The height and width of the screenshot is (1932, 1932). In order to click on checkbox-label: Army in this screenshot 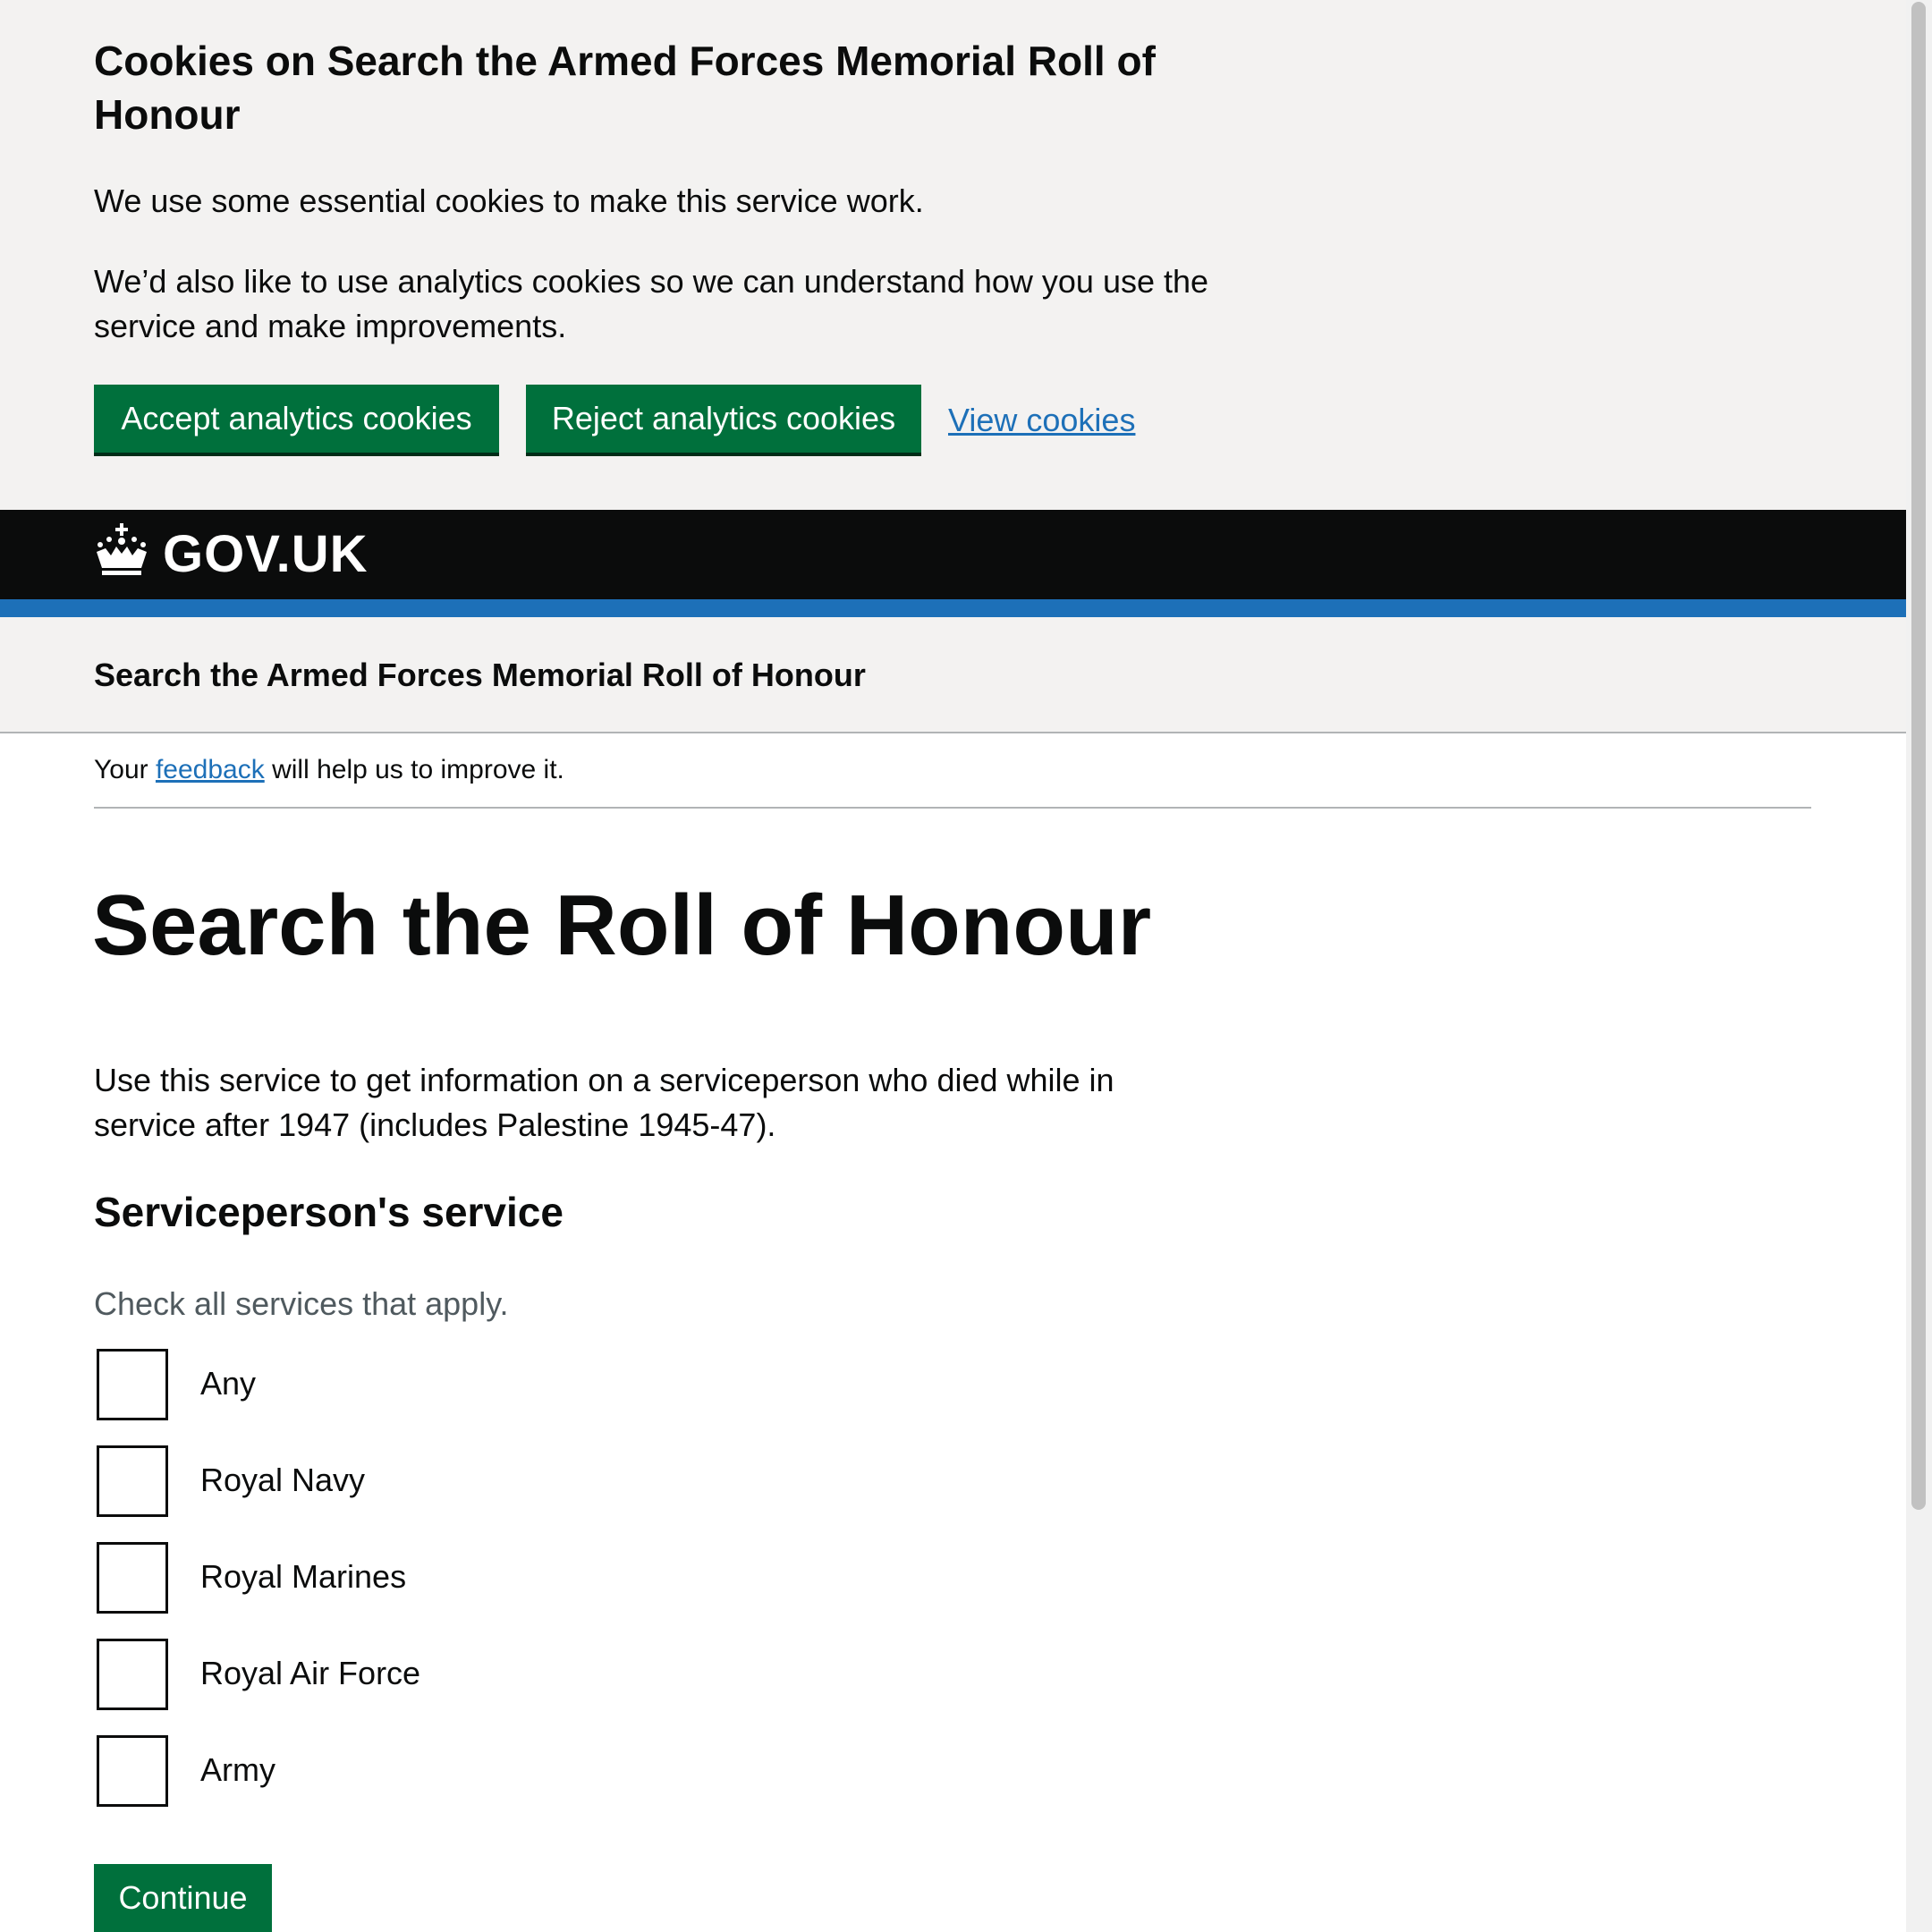, I will do `click(237, 1769)`.